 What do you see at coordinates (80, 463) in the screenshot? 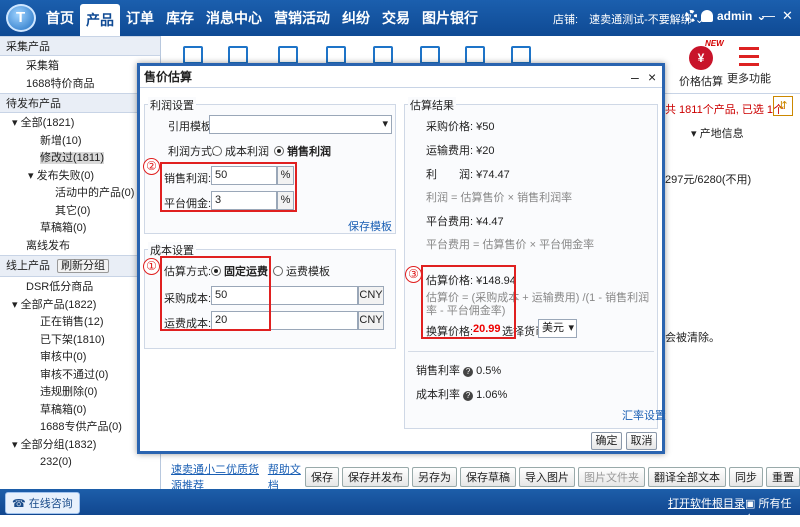
I see `tree-group-item: 232(0)` at bounding box center [80, 463].